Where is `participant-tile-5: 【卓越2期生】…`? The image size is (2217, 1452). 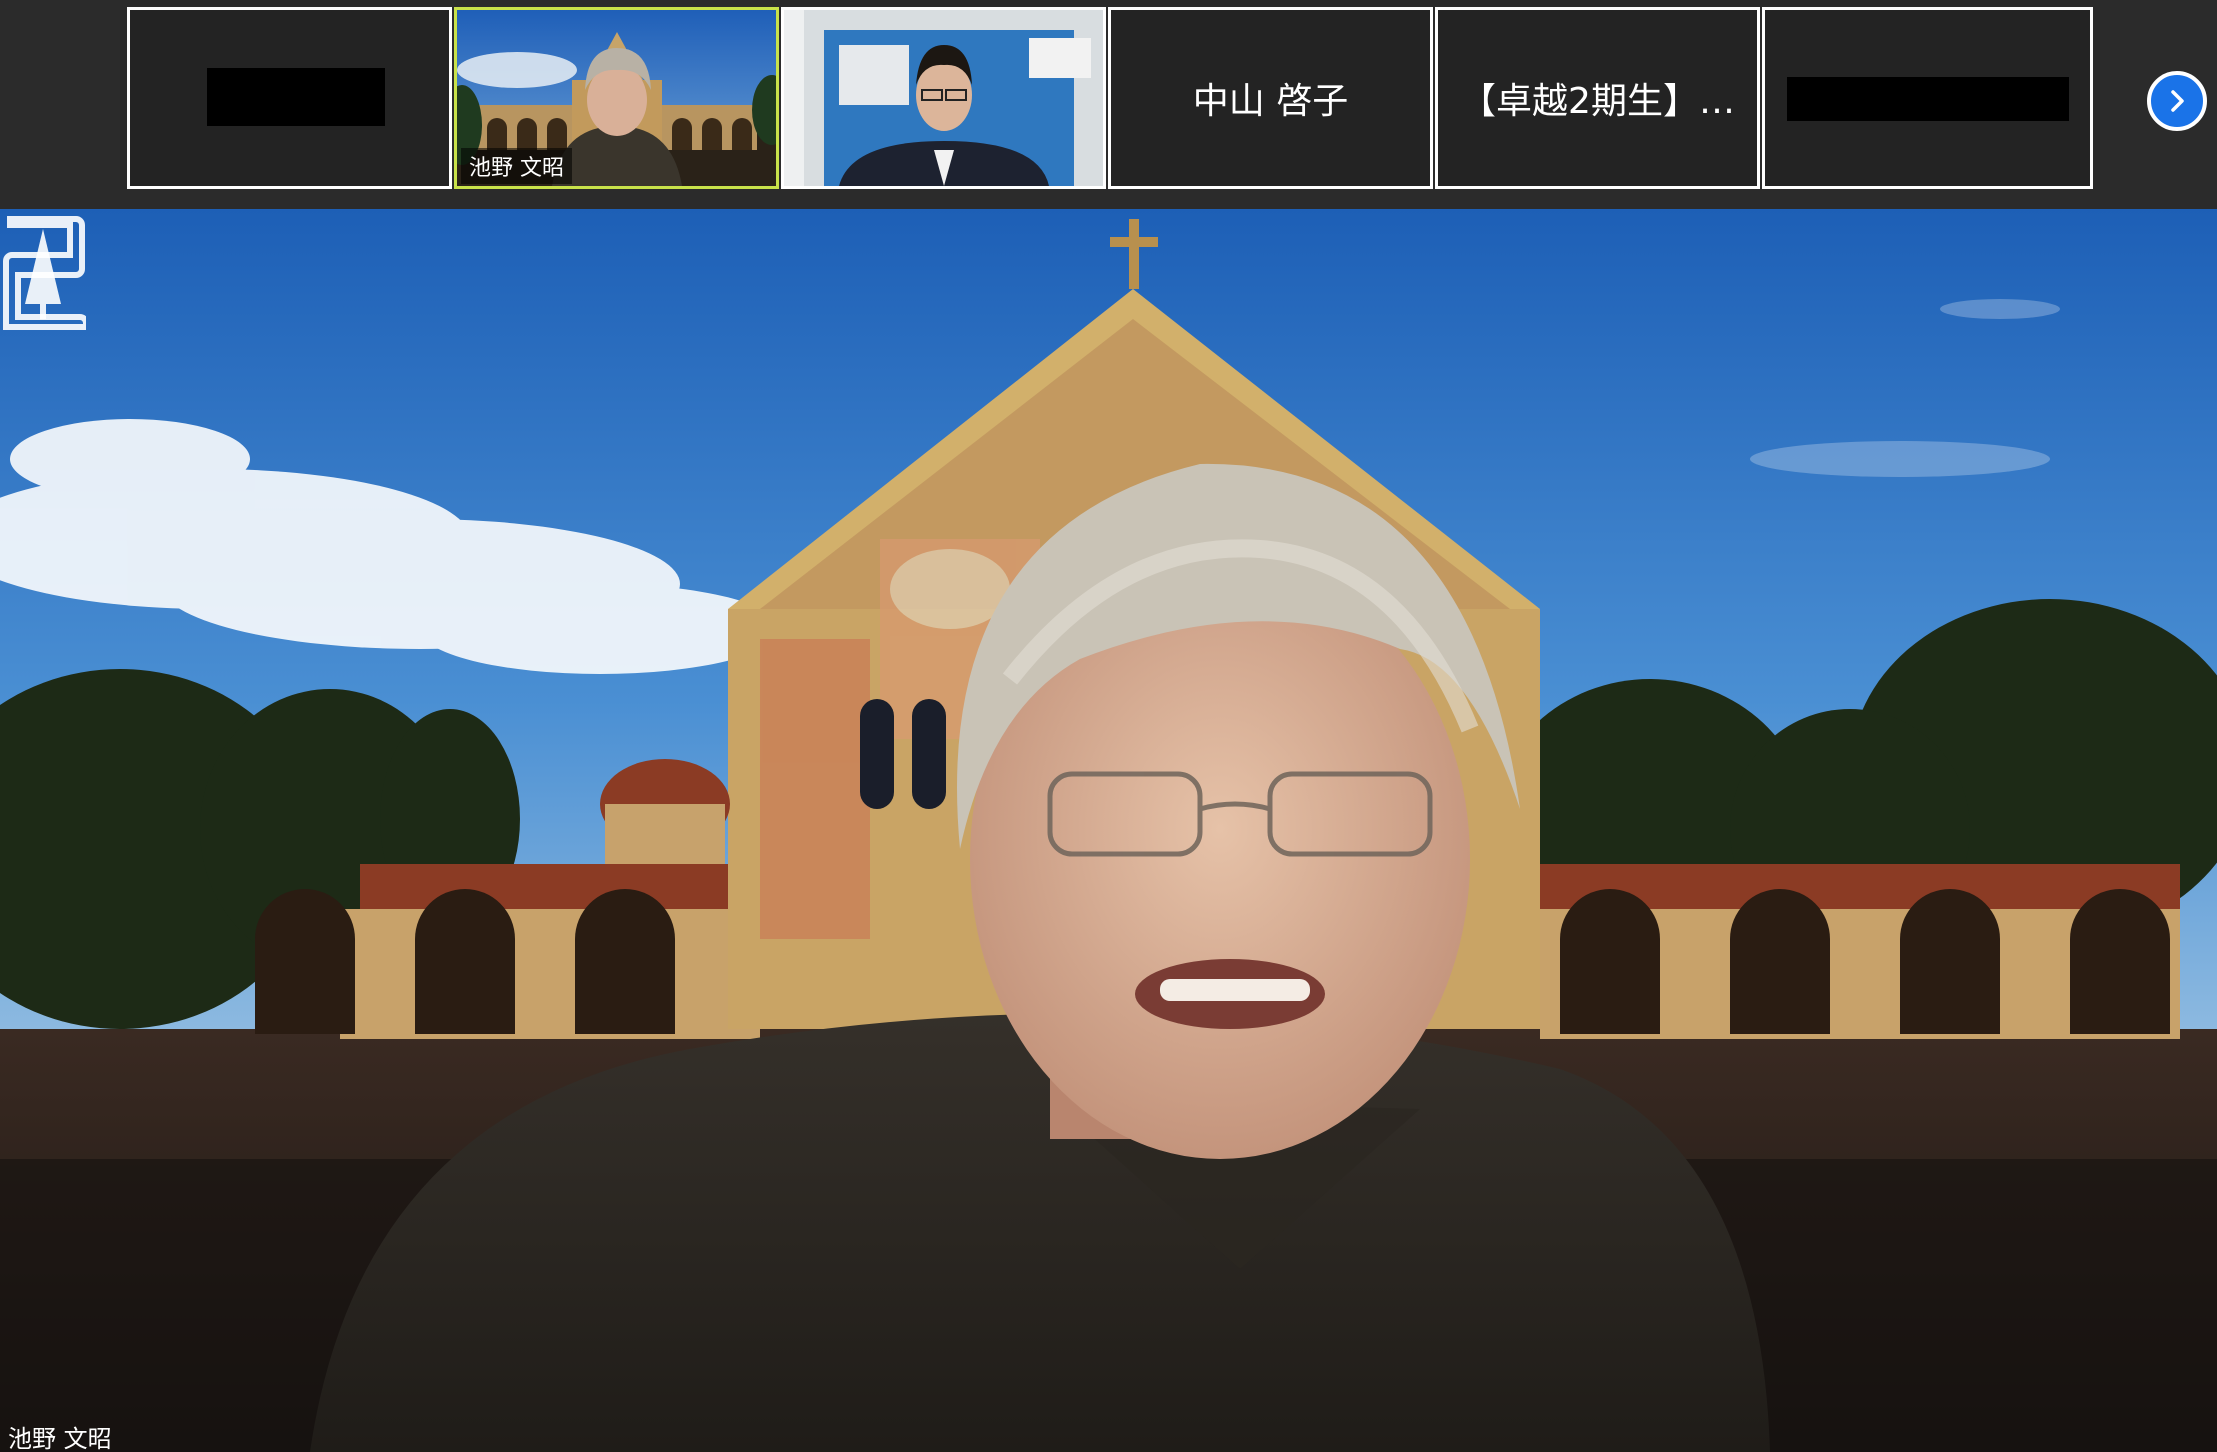
participant-tile-5: 【卓越2期生】… is located at coordinates (1597, 98).